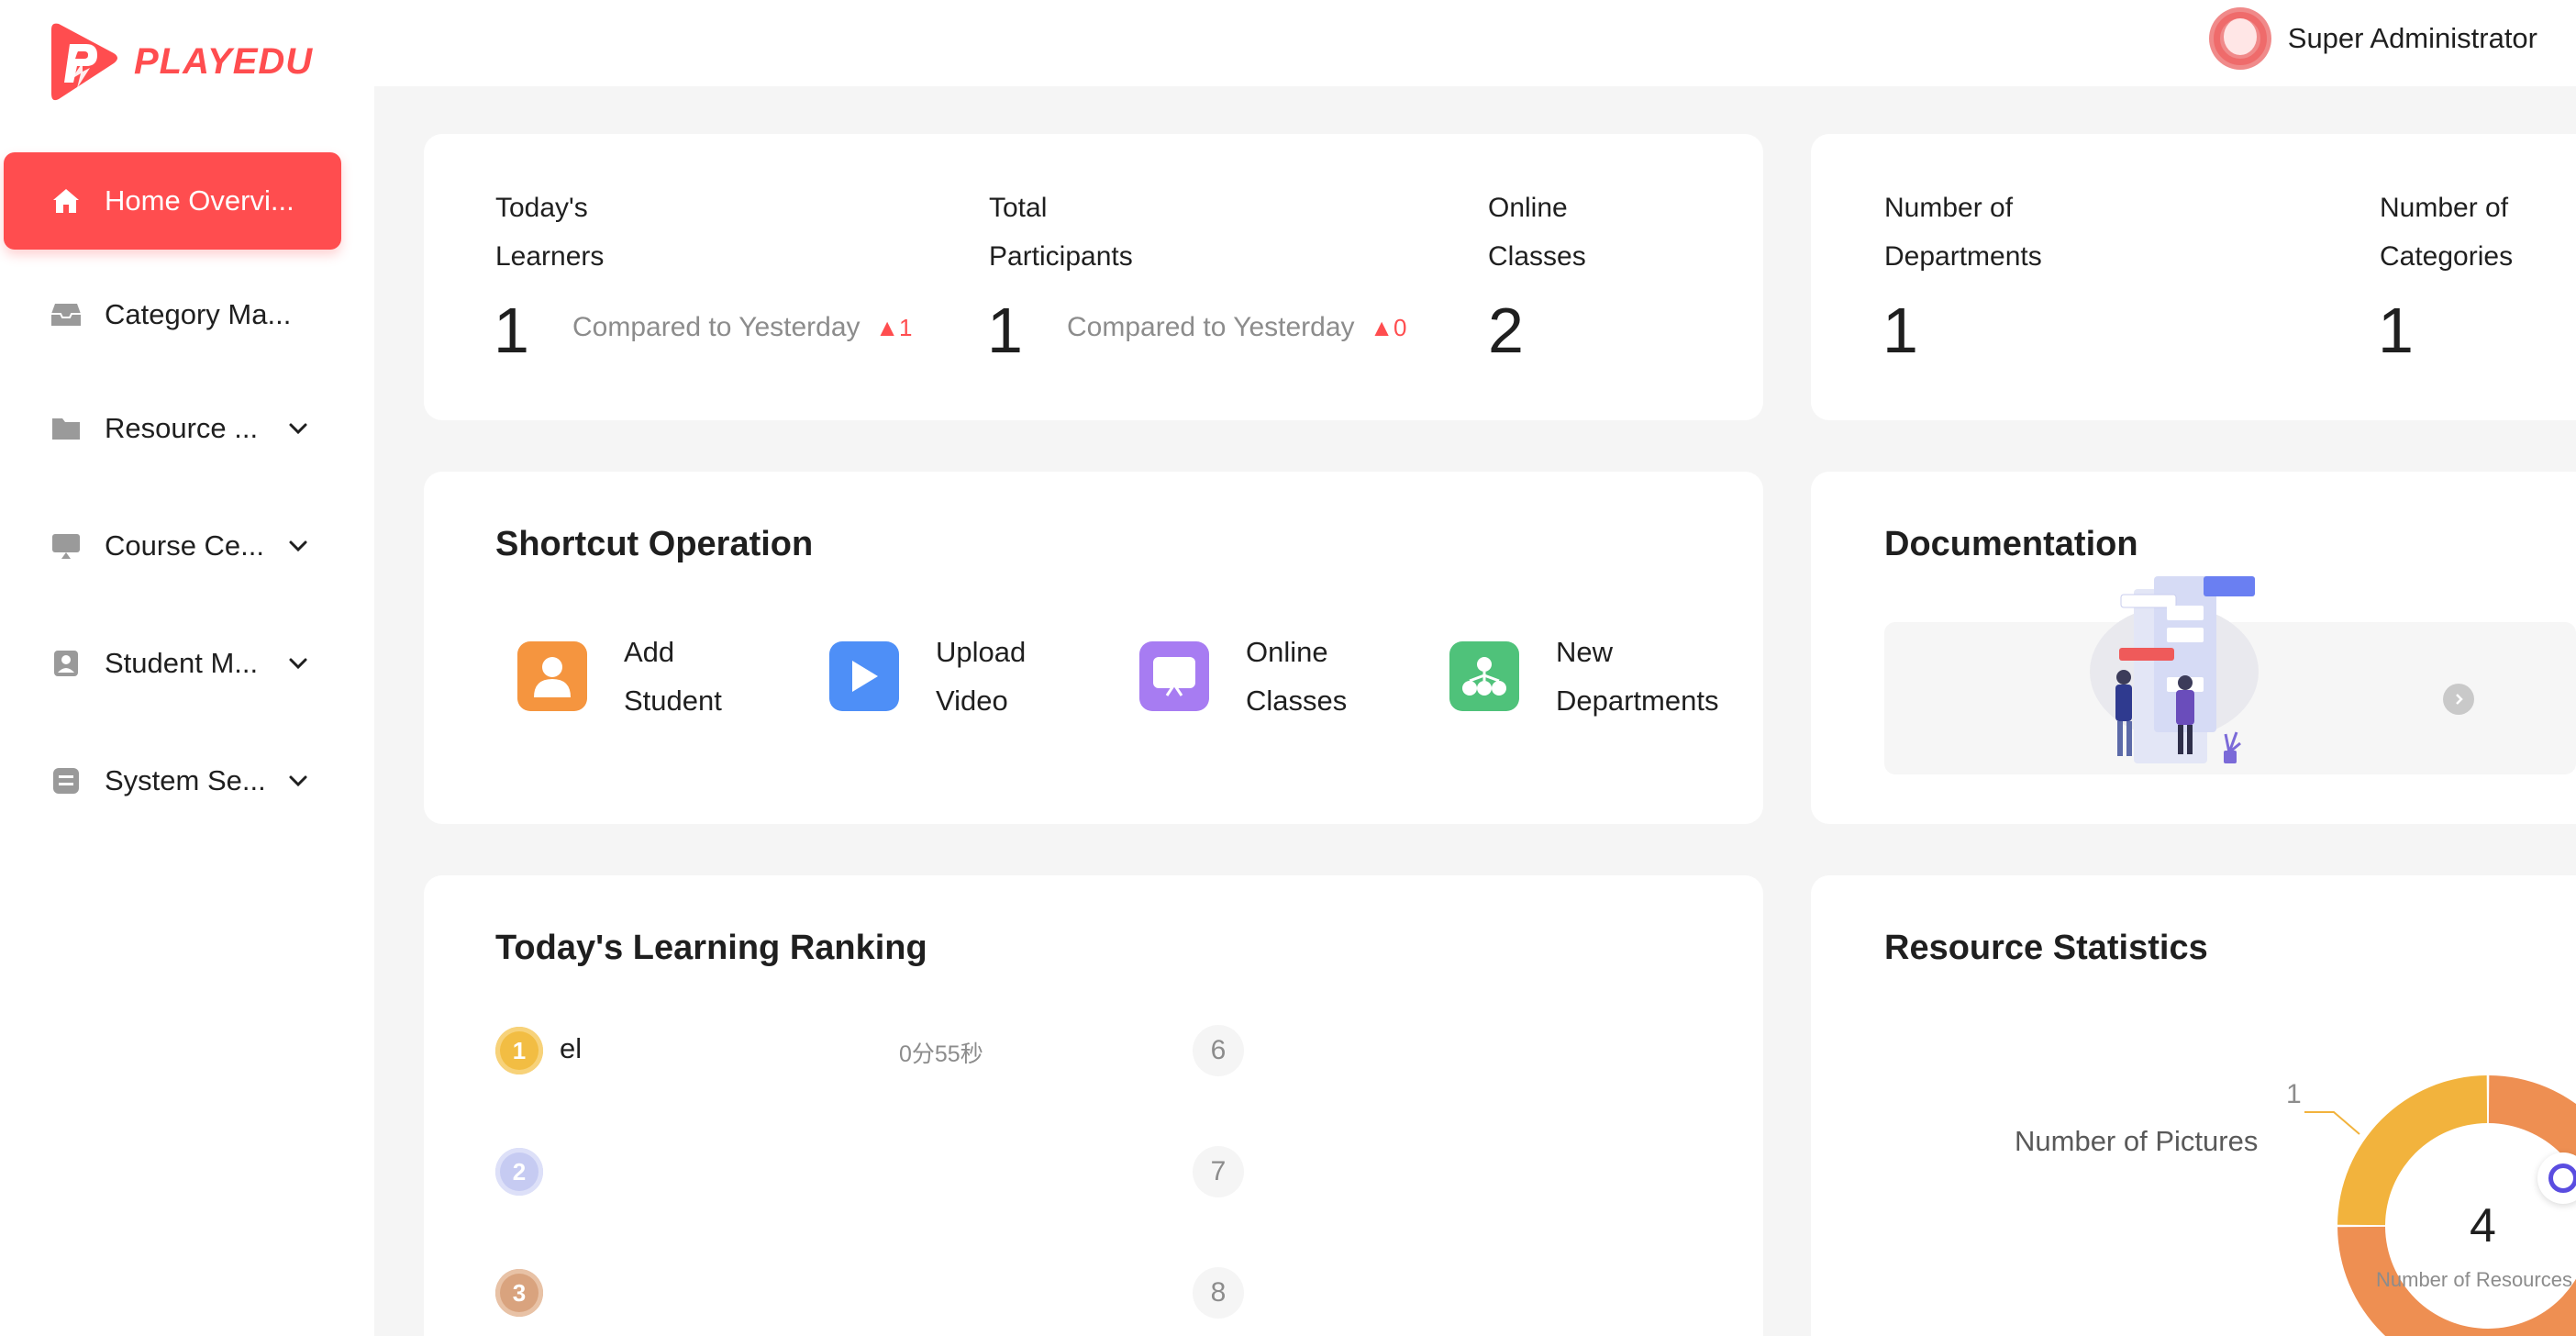 The height and width of the screenshot is (1336, 2576). Describe the element at coordinates (1475, 43) in the screenshot. I see `top-header: Super Administrator` at that location.